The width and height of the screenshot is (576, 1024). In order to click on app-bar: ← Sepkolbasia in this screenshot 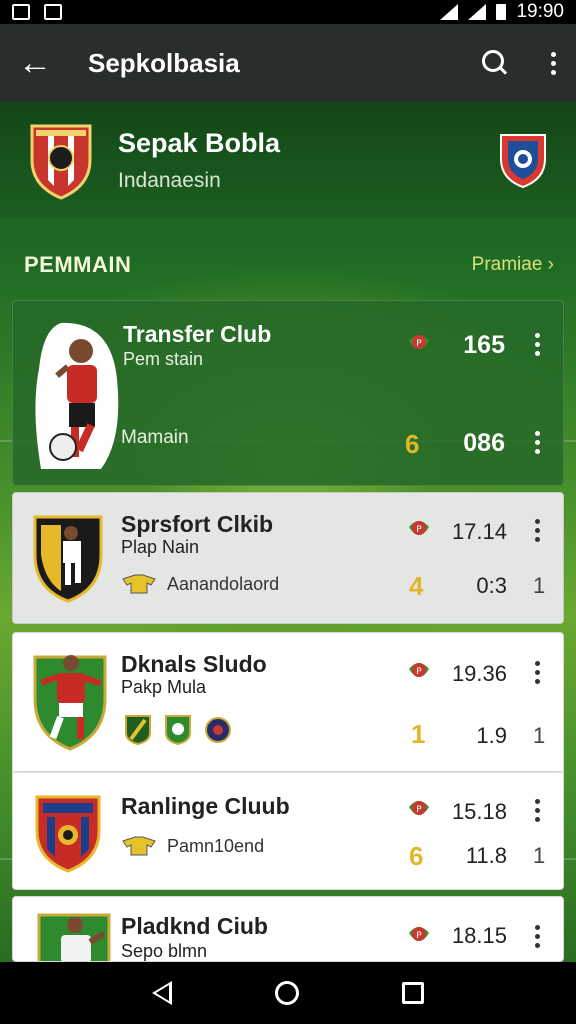, I will do `click(288, 63)`.